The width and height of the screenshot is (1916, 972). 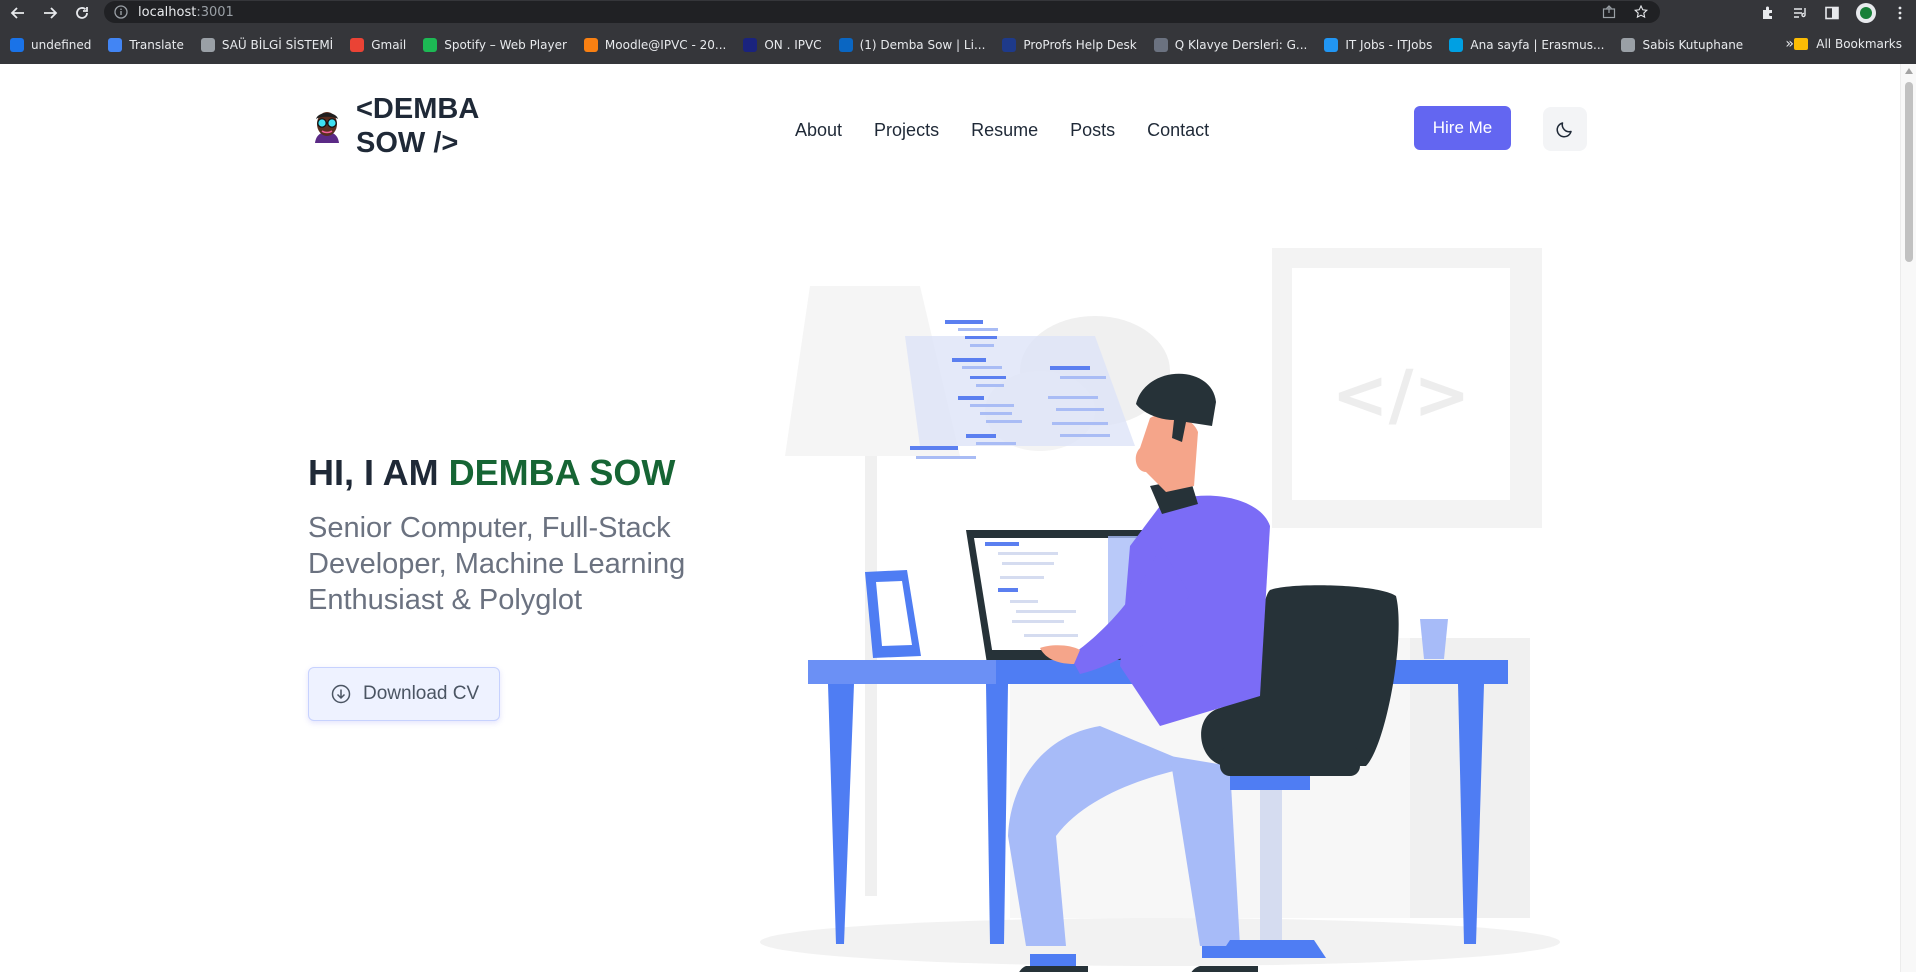 I want to click on moon-icon, so click(x=1564, y=130).